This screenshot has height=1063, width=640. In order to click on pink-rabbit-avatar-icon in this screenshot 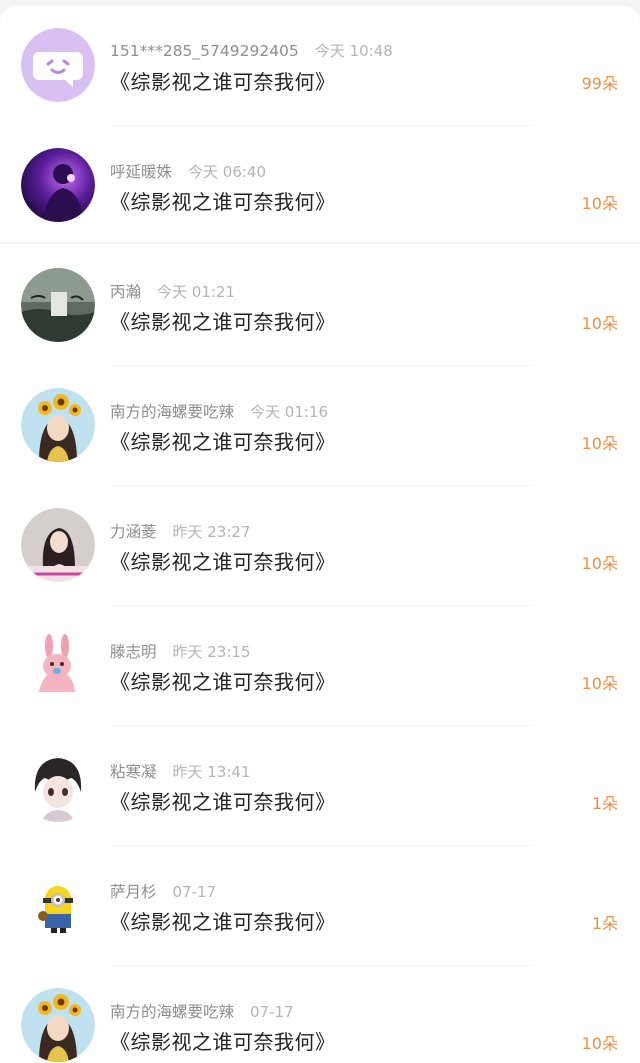, I will do `click(58, 665)`.